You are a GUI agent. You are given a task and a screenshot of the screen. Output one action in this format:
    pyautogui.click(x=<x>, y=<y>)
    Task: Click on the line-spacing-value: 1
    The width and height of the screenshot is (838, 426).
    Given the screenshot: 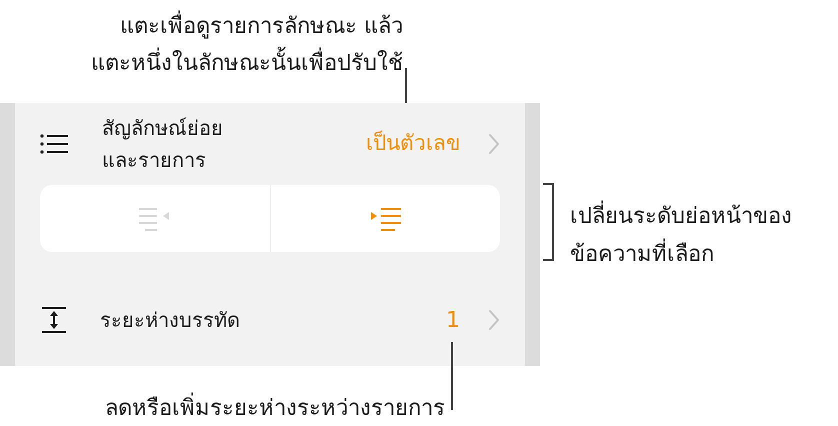 What is the action you would take?
    pyautogui.click(x=453, y=320)
    